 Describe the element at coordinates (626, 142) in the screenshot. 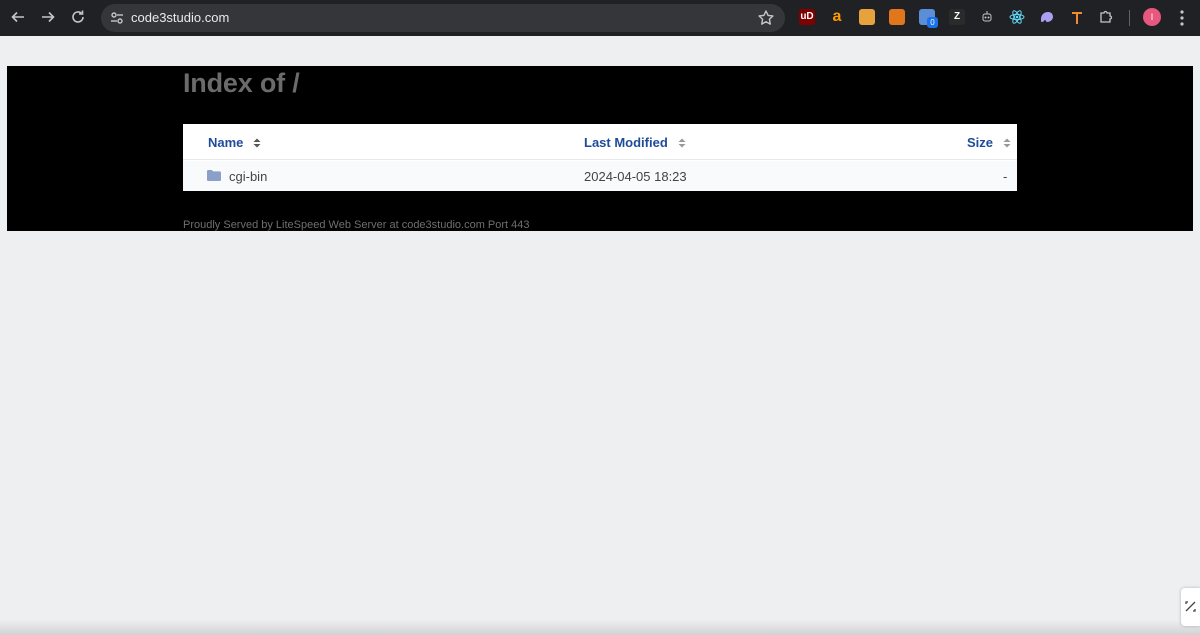

I see `column-header-modified: Last Modified` at that location.